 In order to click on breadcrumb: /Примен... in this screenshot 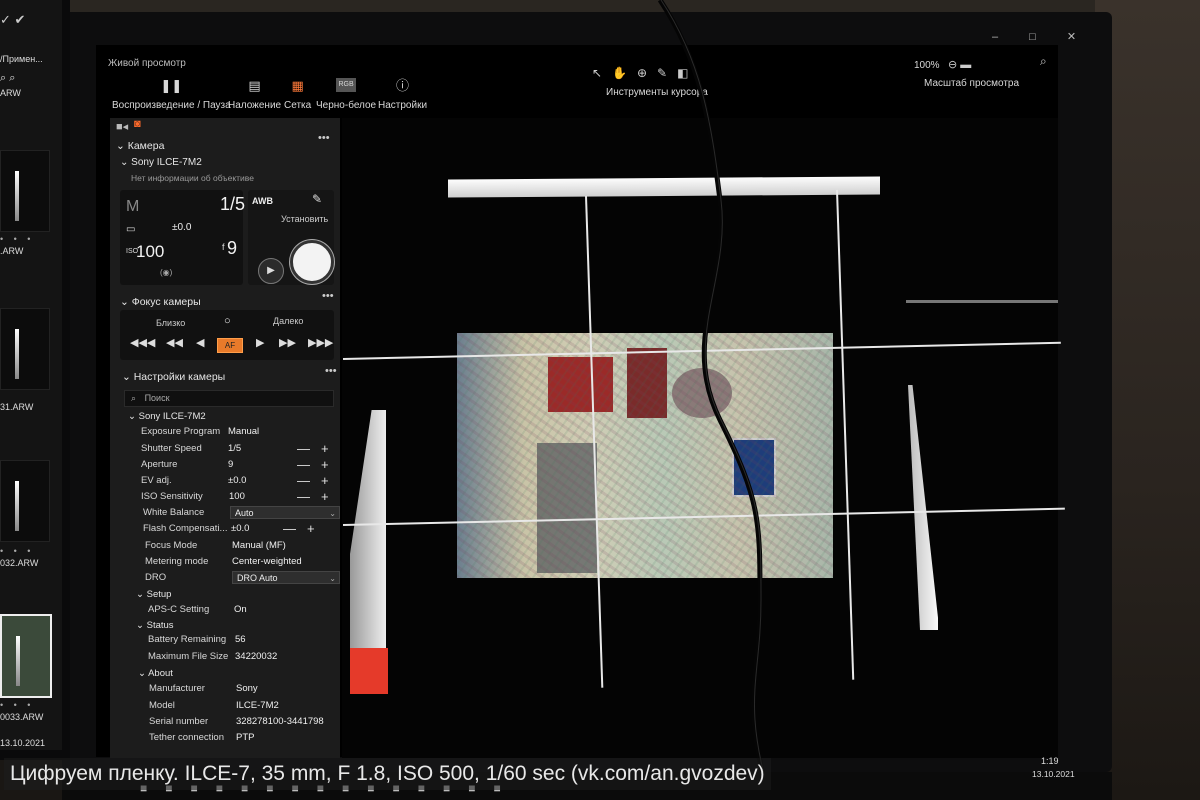, I will do `click(21, 59)`.